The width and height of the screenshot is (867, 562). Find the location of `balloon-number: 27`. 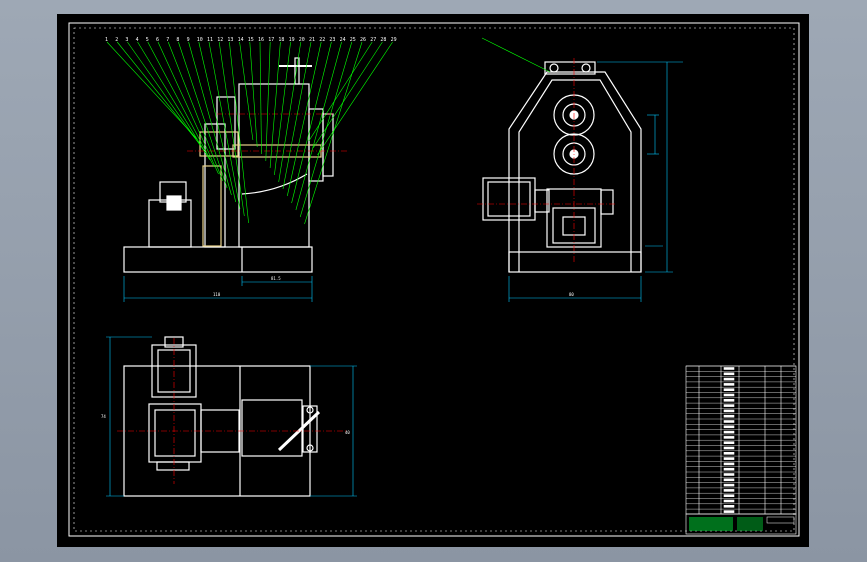

balloon-number: 27 is located at coordinates (373, 40).